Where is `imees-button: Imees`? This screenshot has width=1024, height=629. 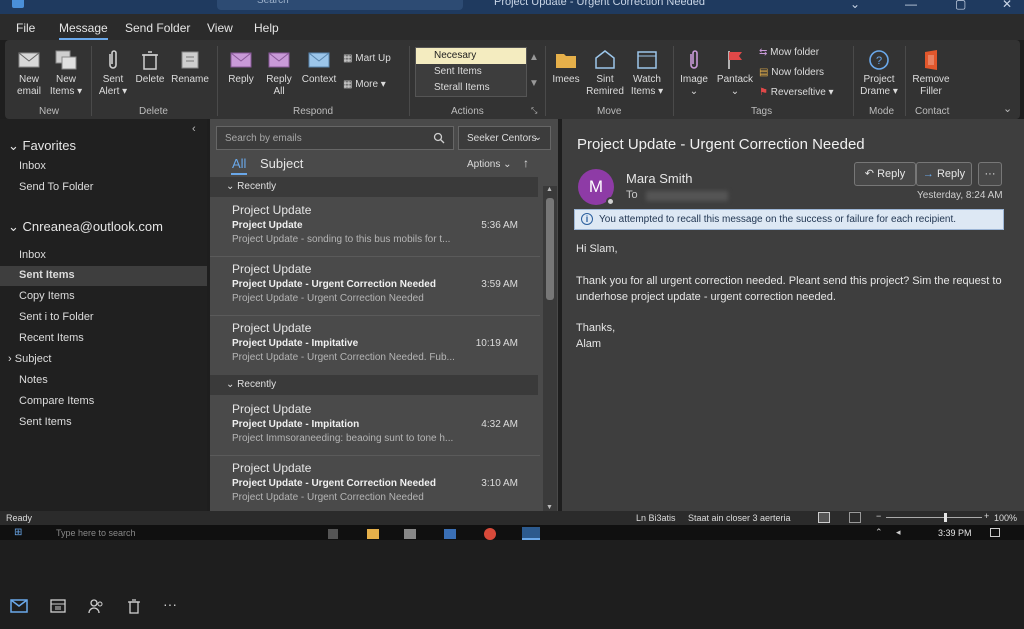
imees-button: Imees is located at coordinates (566, 67).